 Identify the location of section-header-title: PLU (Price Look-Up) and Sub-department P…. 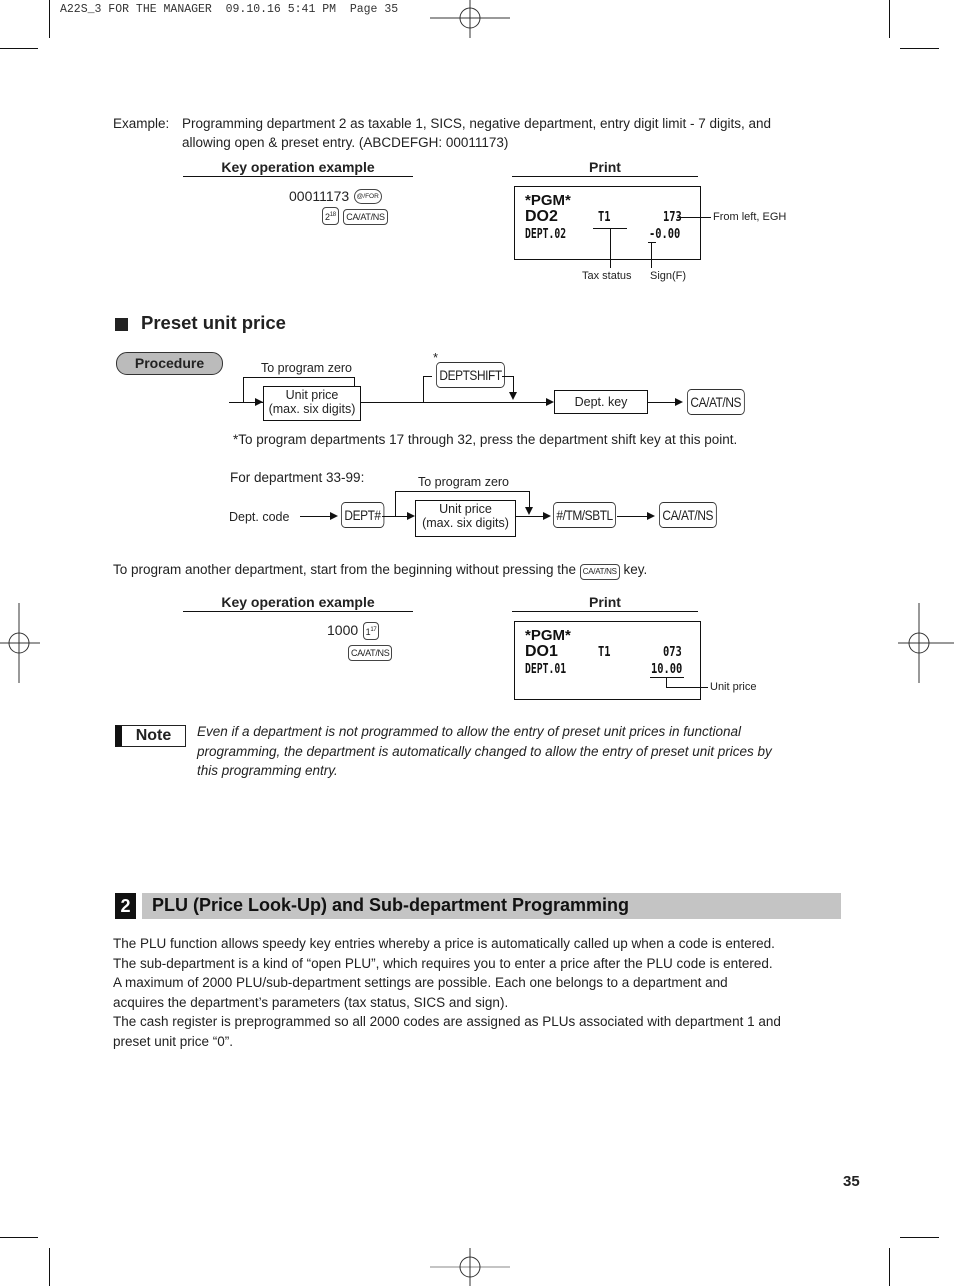
(391, 905).